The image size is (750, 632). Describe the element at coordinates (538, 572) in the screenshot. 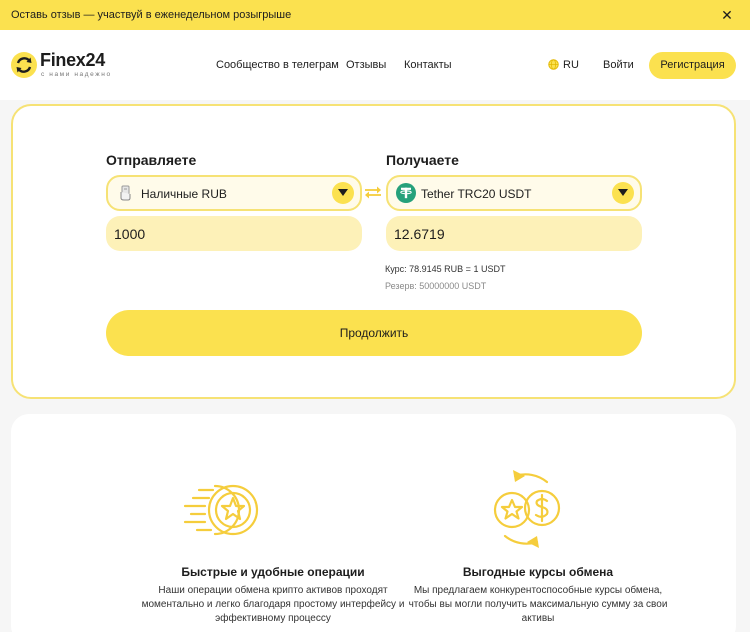

I see `feature-title: Выгодные курсы обмена` at that location.